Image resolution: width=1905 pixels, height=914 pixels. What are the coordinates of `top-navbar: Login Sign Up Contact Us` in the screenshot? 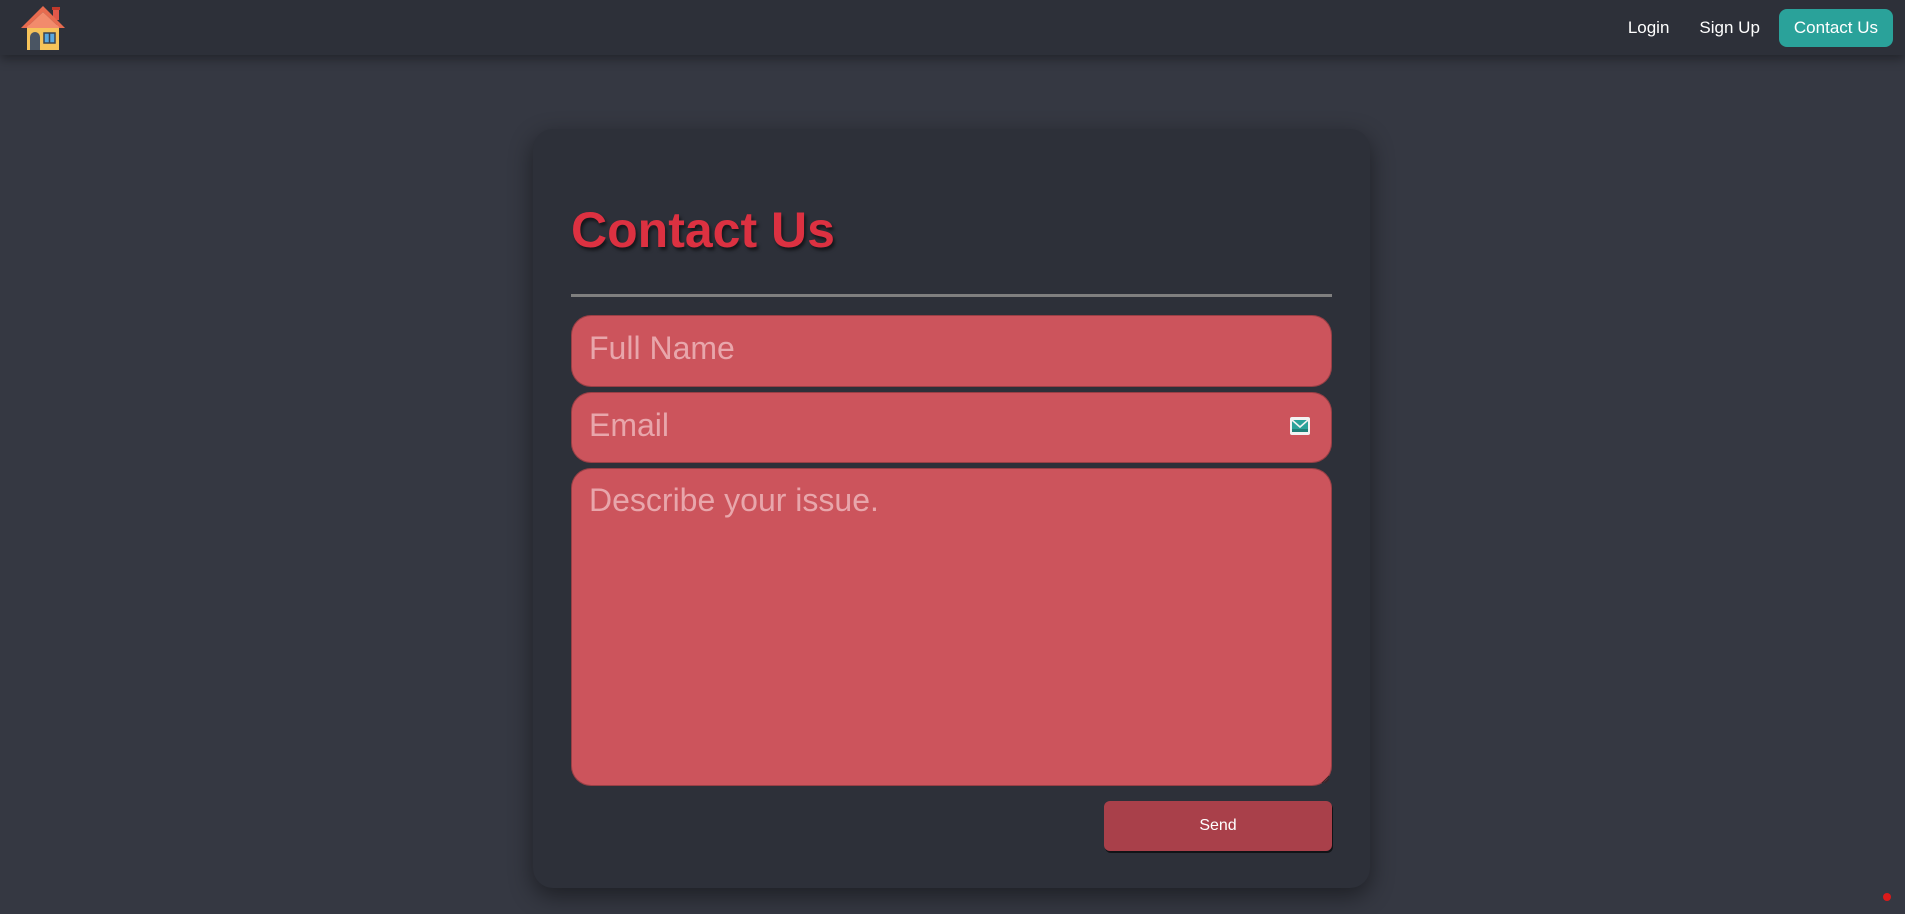 It's located at (952, 27).